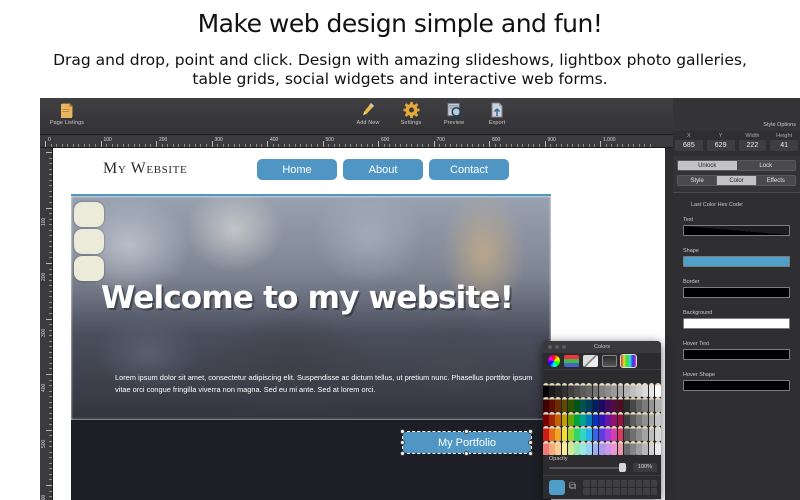 The height and width of the screenshot is (500, 800). I want to click on unlock-button: Unlock, so click(707, 165).